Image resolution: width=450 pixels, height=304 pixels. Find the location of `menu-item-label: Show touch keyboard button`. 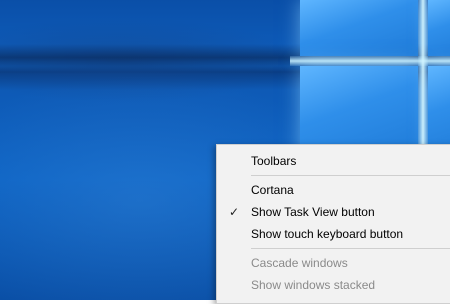

menu-item-label: Show touch keyboard button is located at coordinates (327, 234).